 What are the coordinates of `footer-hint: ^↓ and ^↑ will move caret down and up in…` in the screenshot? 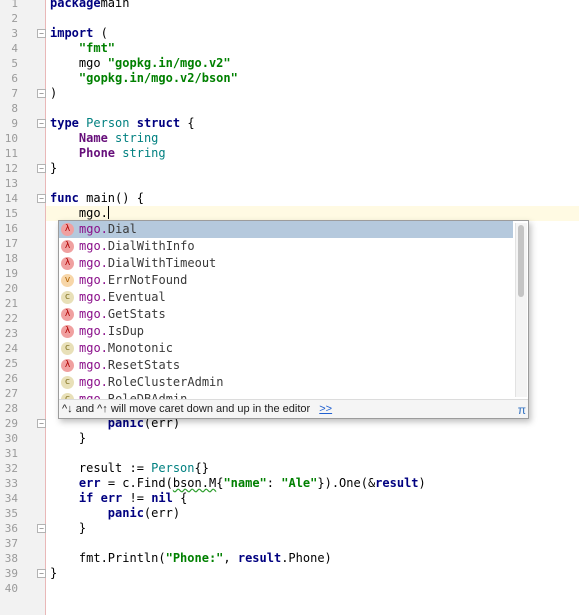 It's located at (186, 409).